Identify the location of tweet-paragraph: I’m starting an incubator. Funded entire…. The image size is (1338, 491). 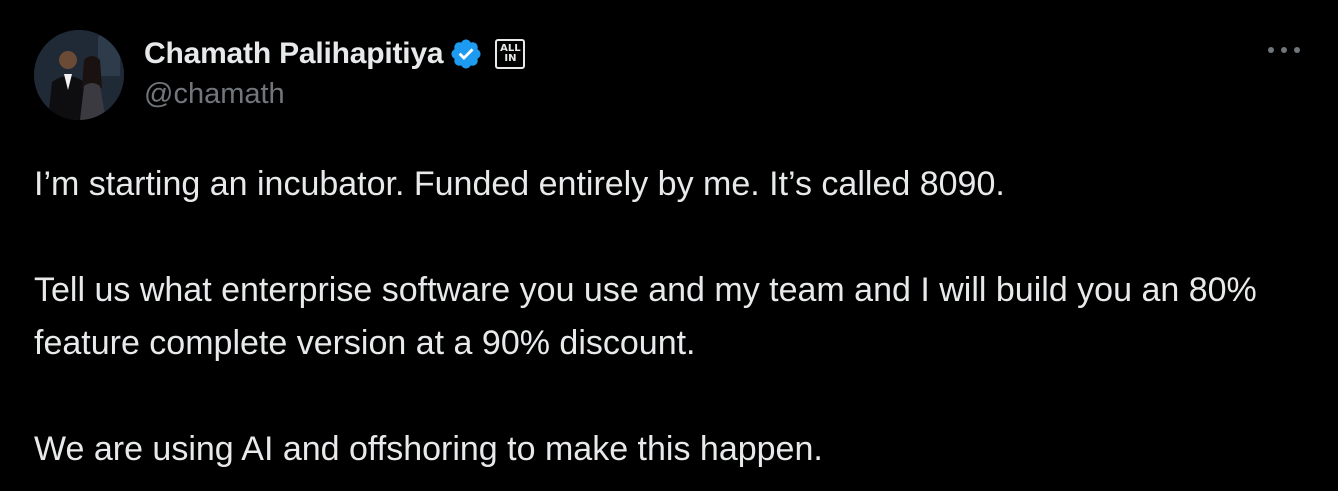
(519, 184).